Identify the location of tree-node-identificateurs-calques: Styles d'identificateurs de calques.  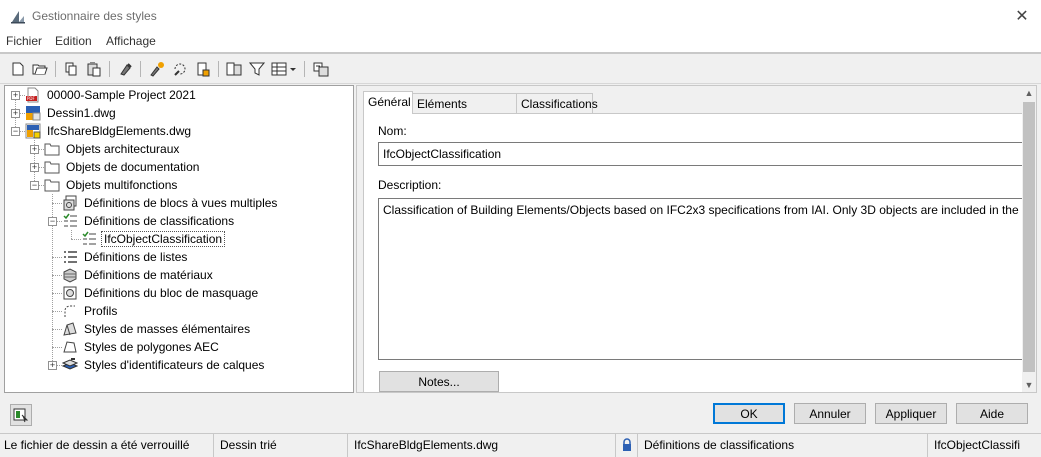
(164, 365).